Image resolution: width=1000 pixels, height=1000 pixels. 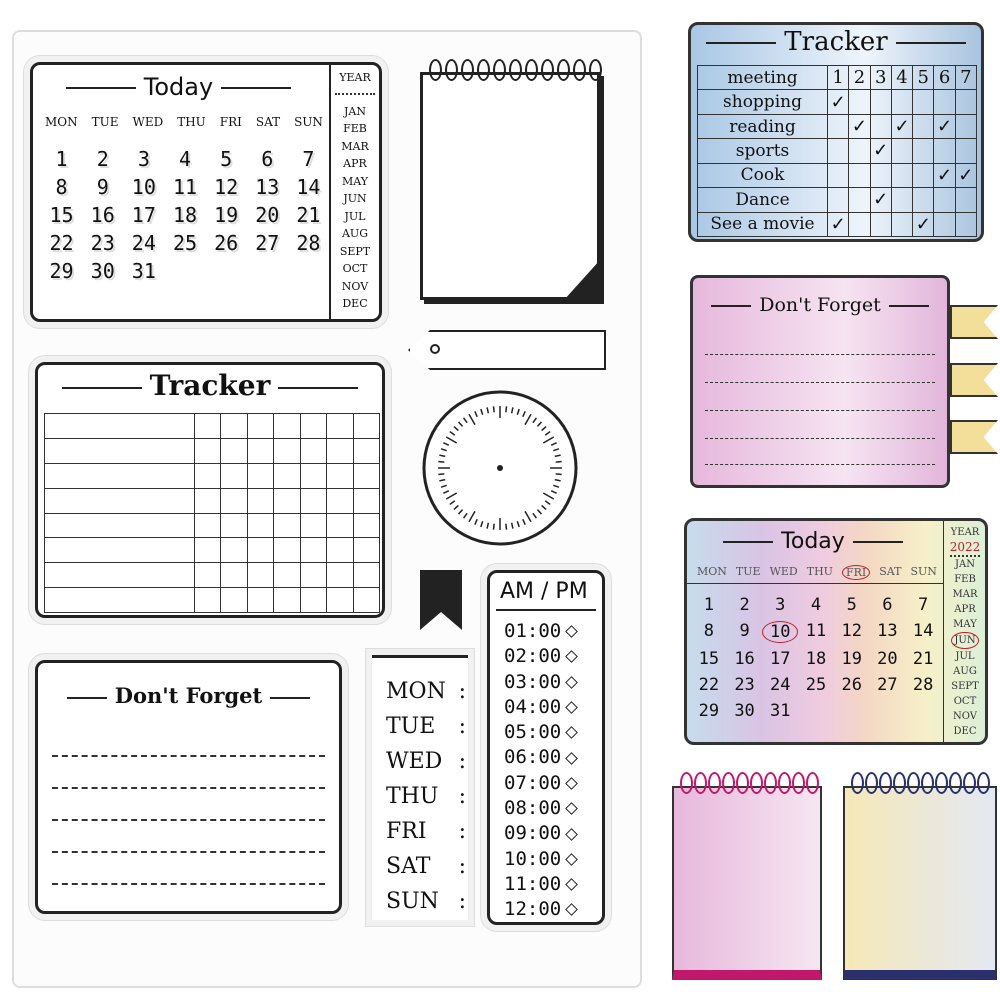 What do you see at coordinates (744, 631) in the screenshot?
I see `date-cell: 9` at bounding box center [744, 631].